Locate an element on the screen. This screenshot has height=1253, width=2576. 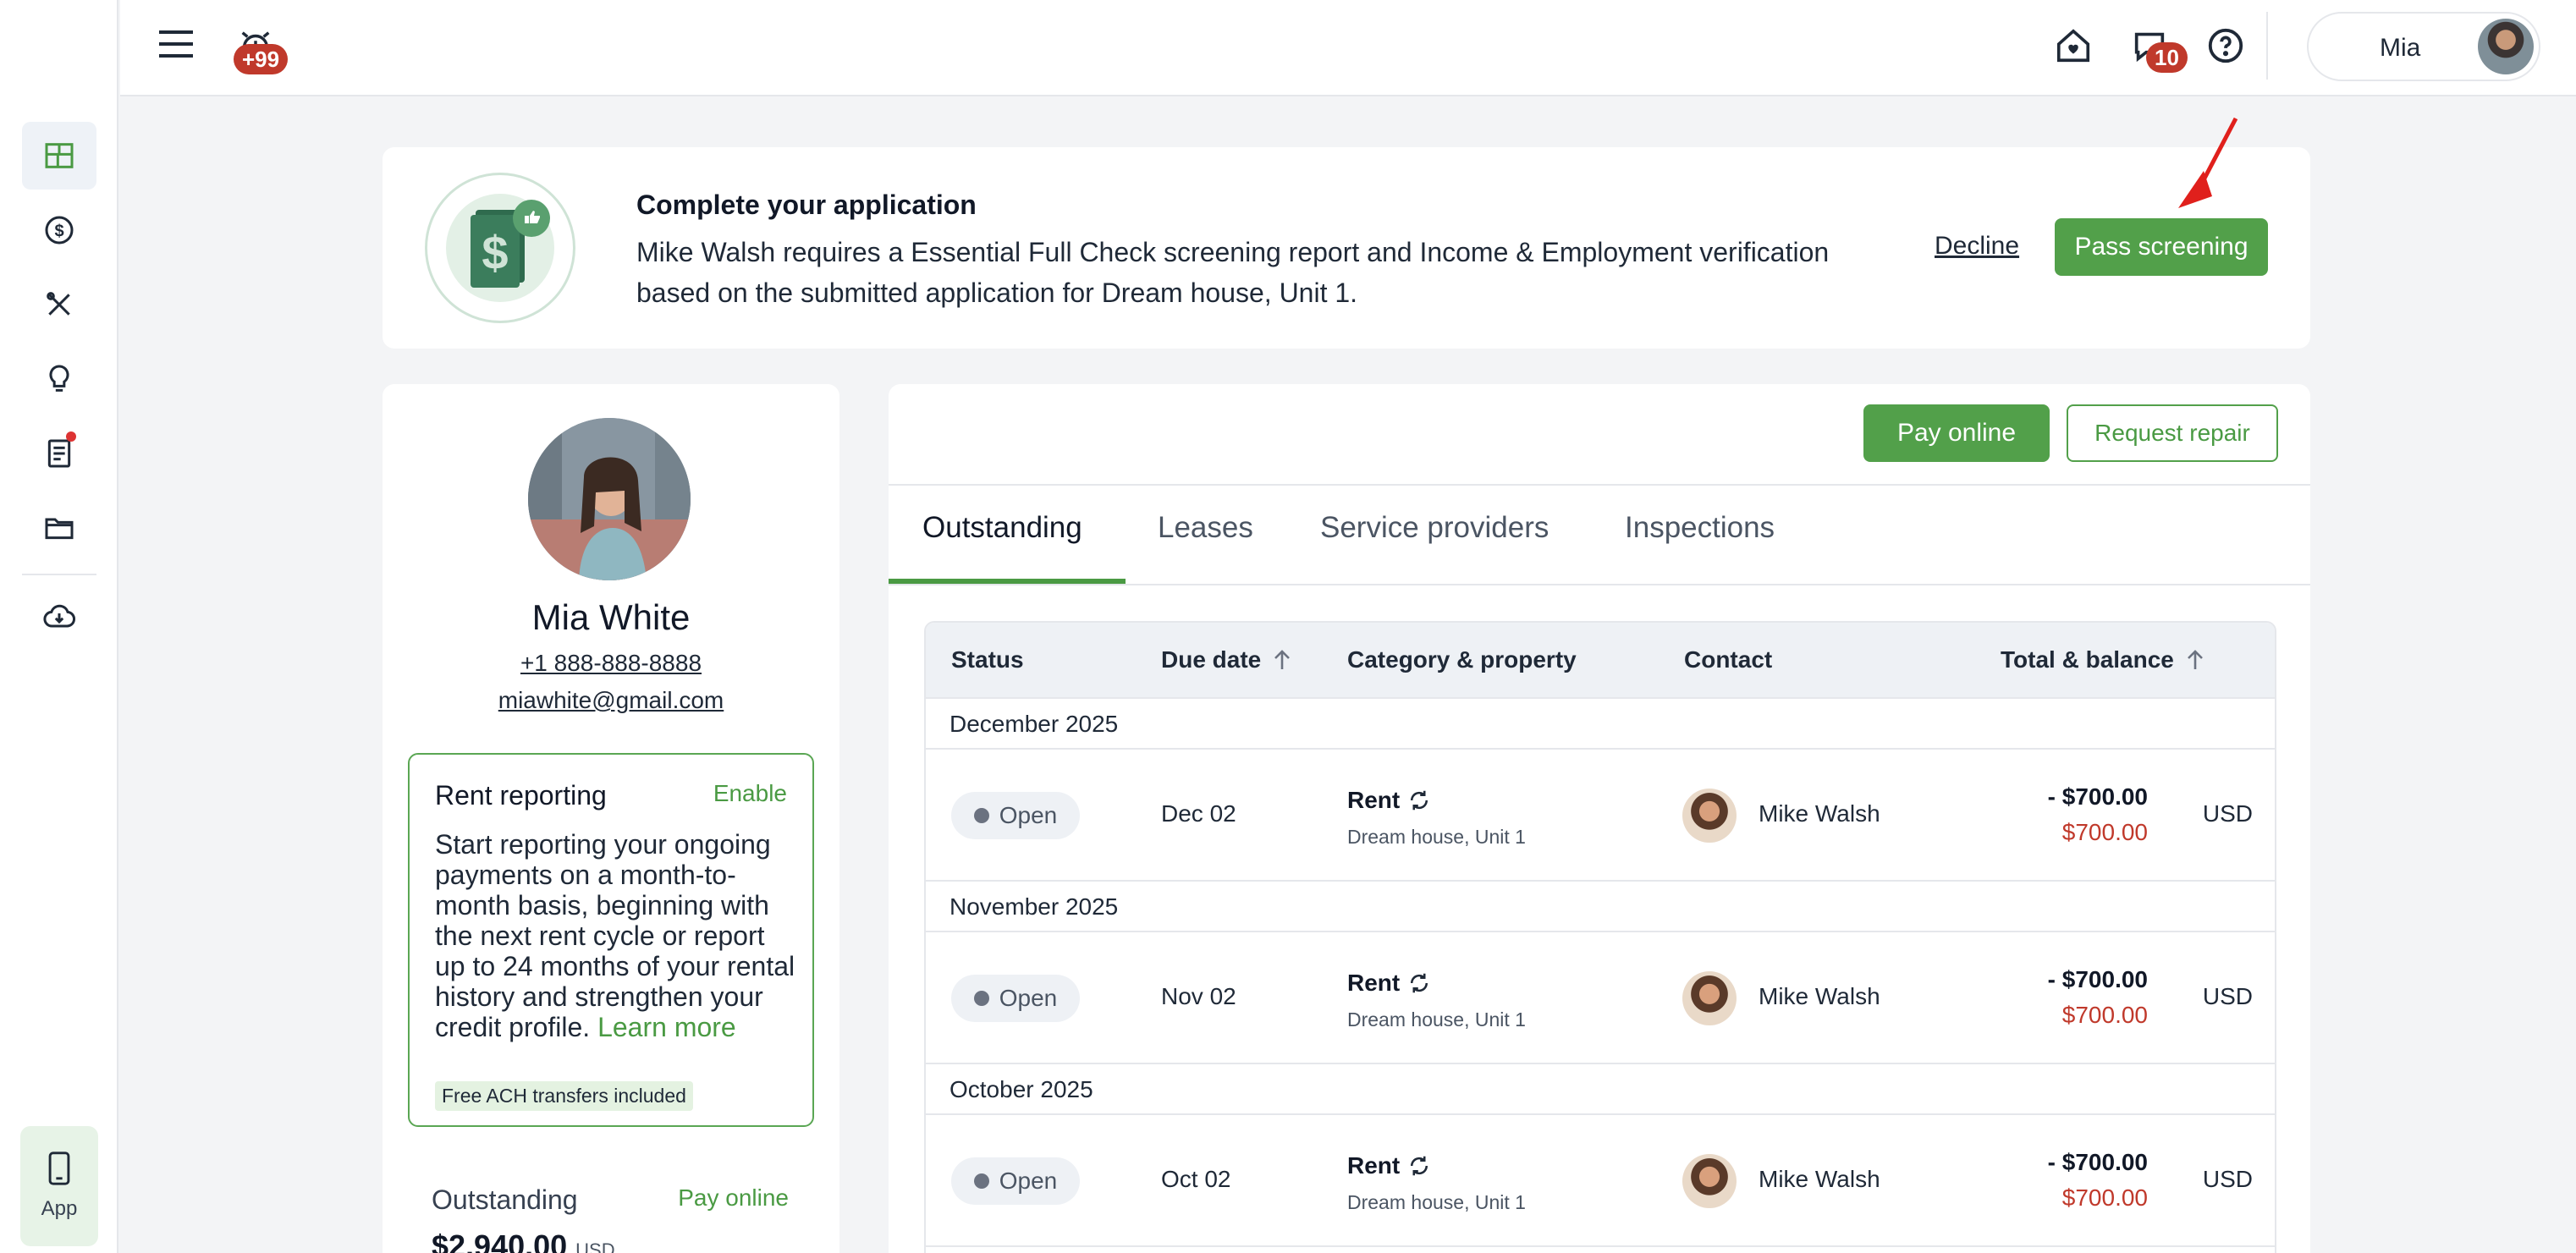
annotation-arrow-icon is located at coordinates (2208, 163).